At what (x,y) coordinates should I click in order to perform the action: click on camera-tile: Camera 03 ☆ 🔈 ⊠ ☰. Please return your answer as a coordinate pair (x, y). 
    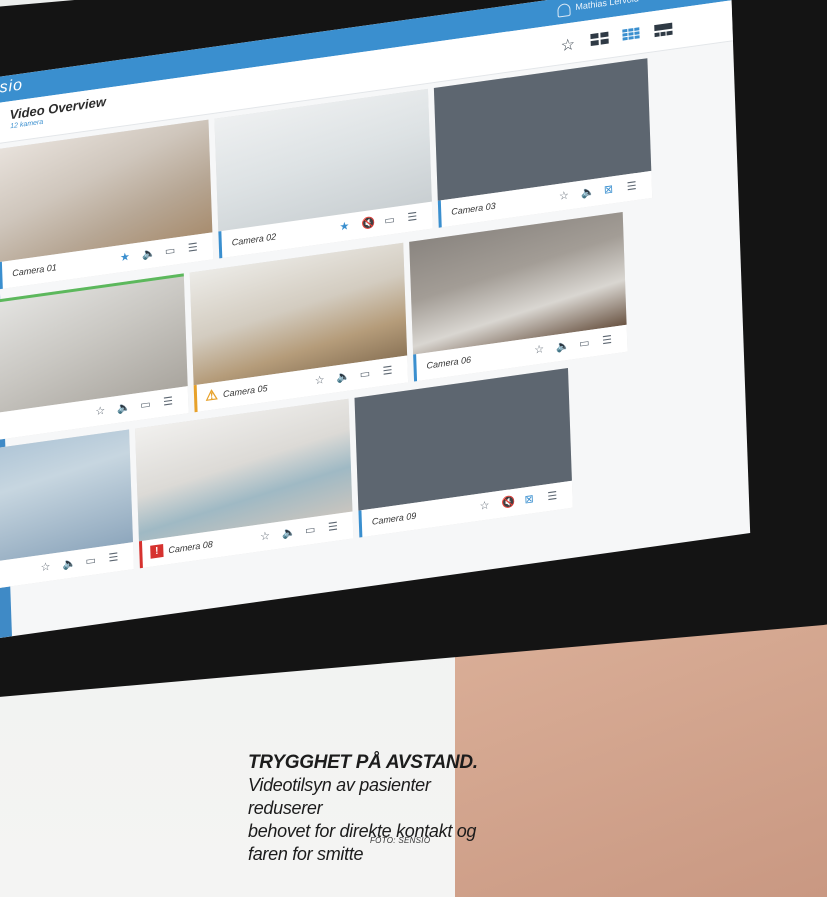
    Looking at the image, I should click on (543, 143).